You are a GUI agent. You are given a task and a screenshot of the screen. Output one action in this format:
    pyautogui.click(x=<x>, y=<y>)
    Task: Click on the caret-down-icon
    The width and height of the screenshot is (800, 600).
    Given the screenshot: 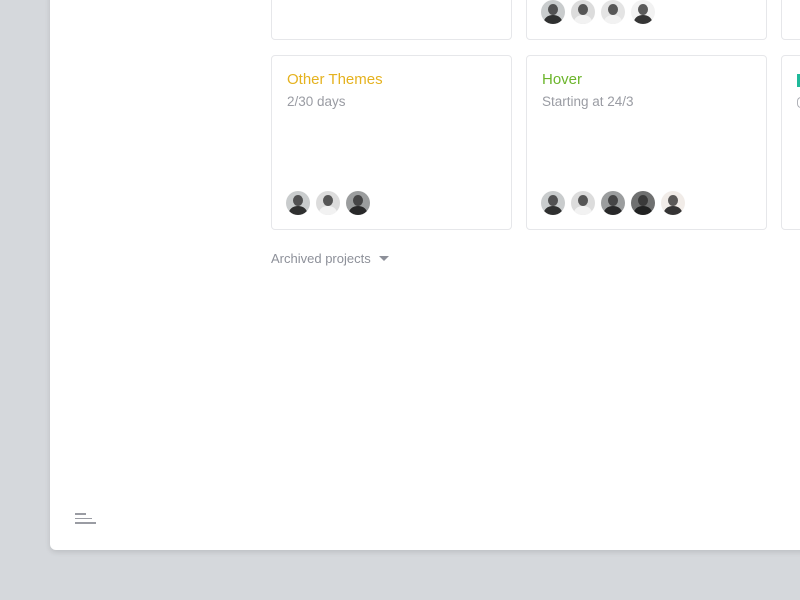 What is the action you would take?
    pyautogui.click(x=383, y=258)
    